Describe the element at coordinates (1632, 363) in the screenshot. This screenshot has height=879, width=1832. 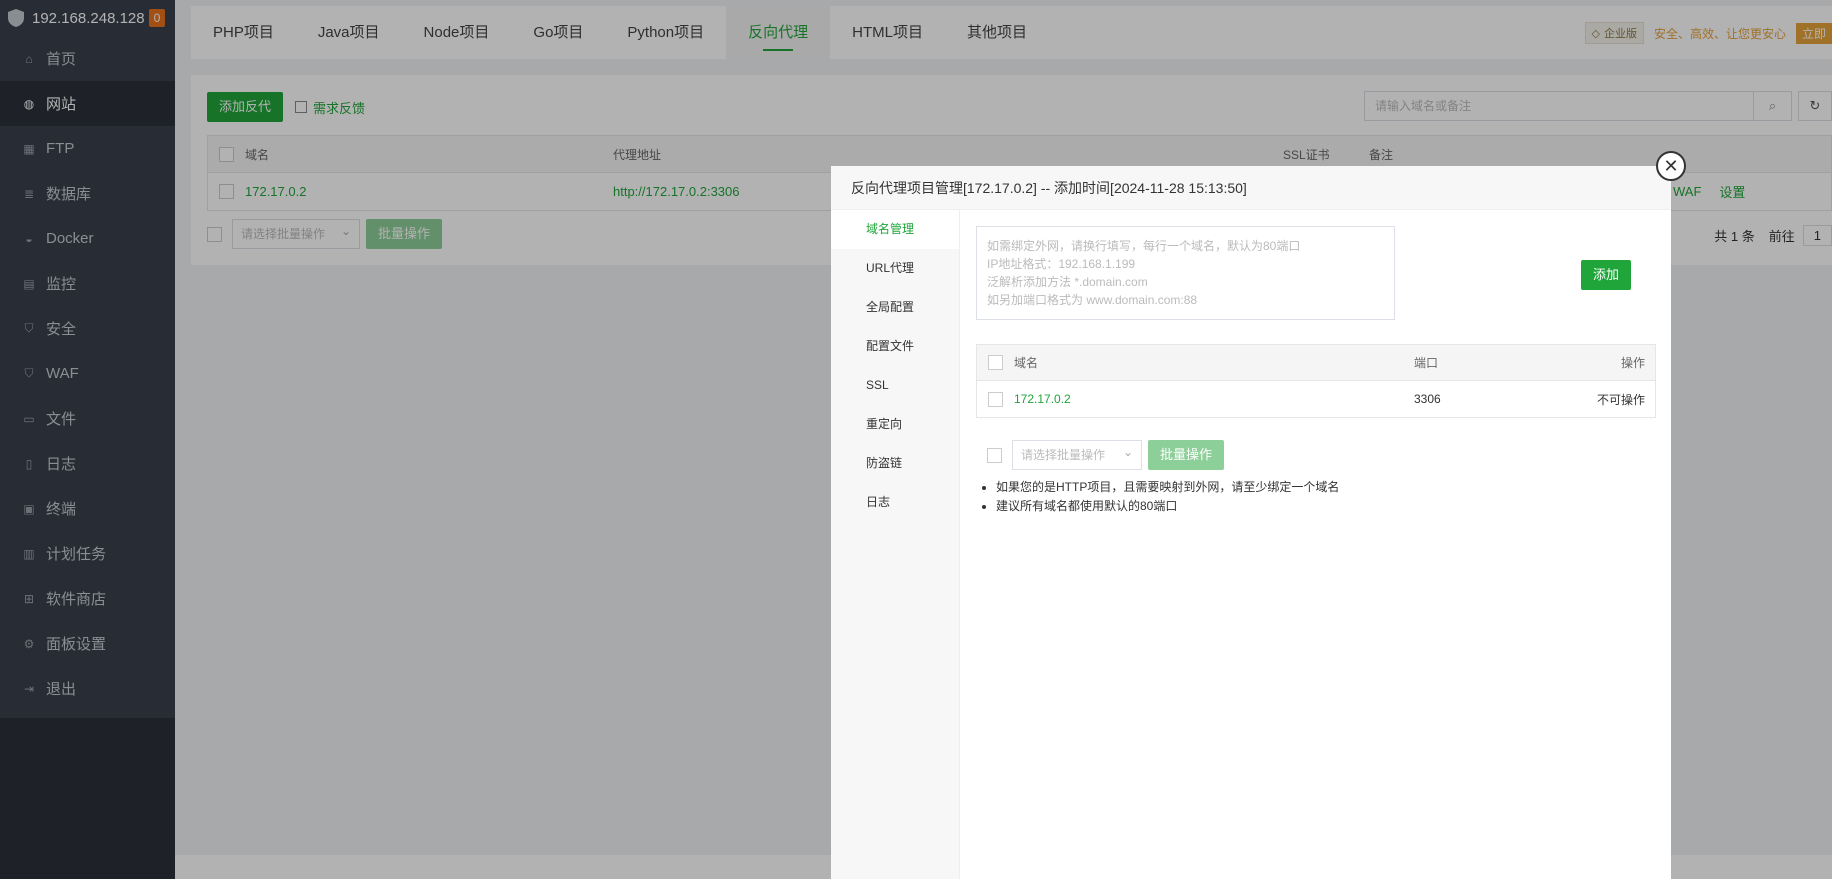
I see `col-action: 操作` at that location.